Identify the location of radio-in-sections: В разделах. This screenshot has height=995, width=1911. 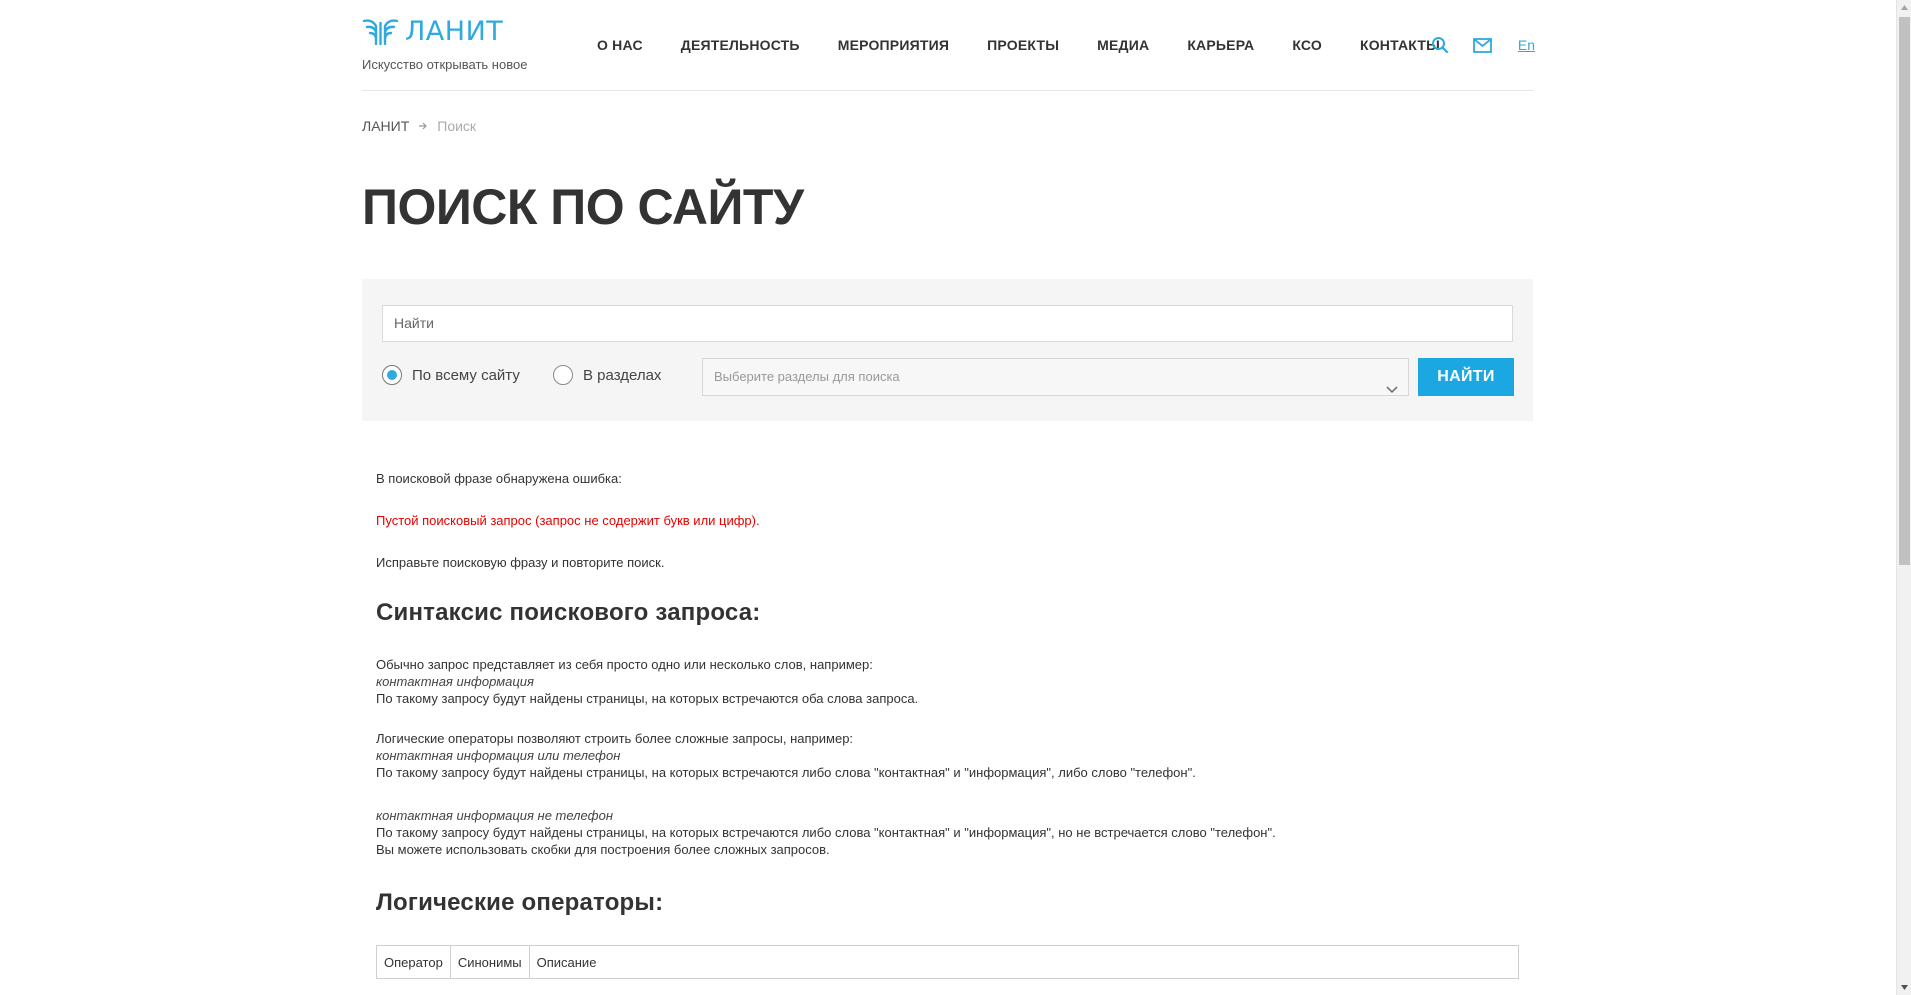
(607, 375).